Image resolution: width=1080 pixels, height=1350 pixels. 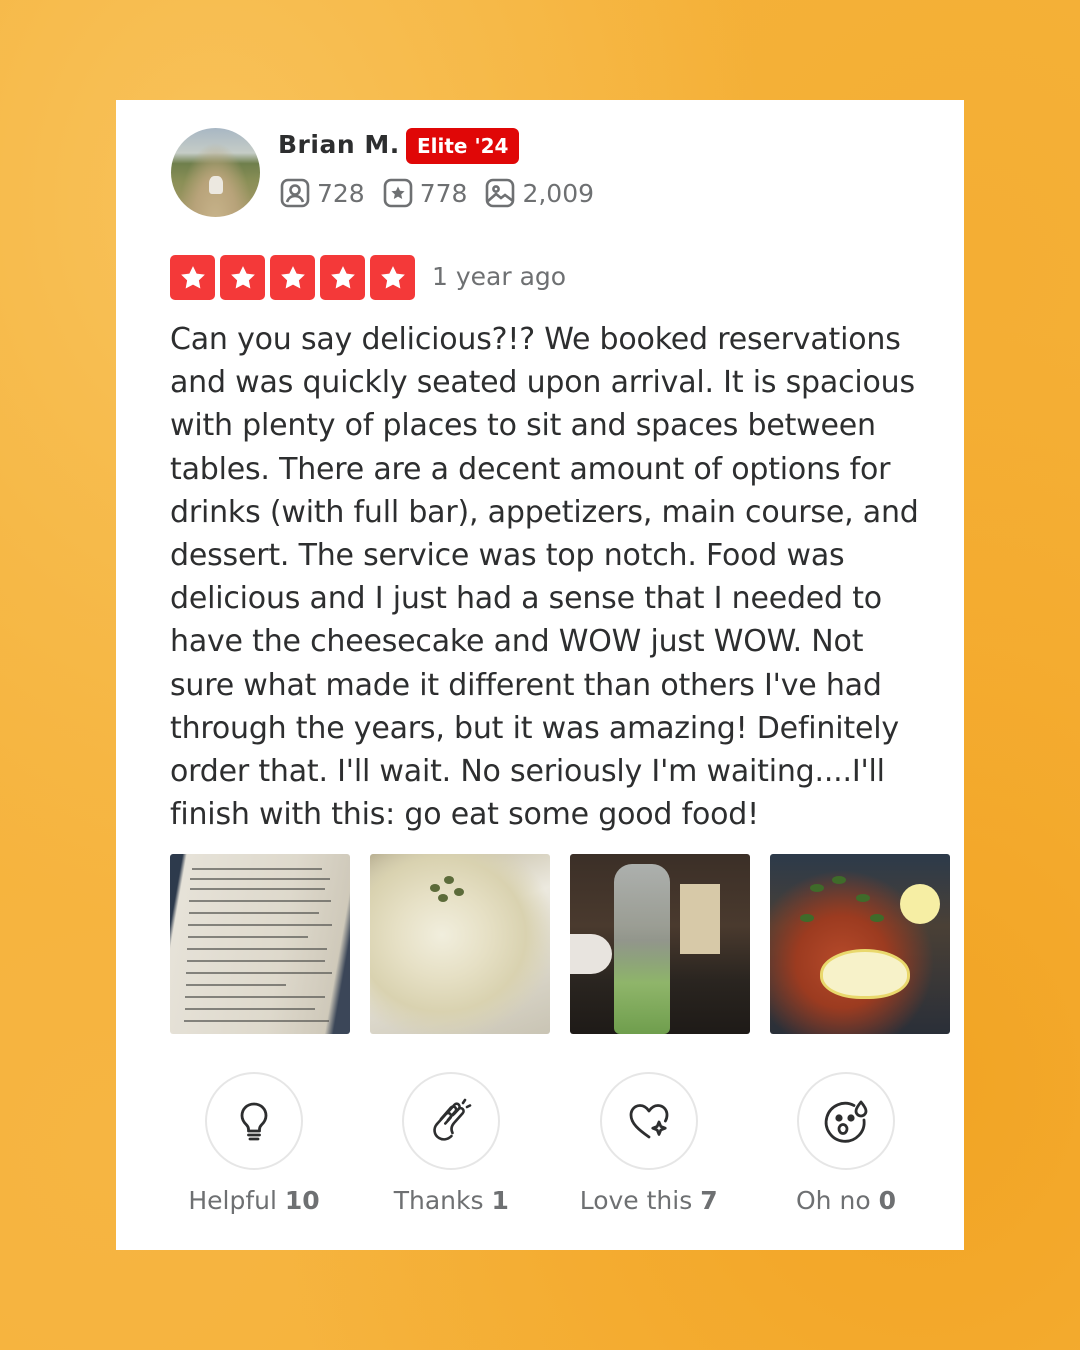 What do you see at coordinates (660, 944) in the screenshot?
I see `drink-photo` at bounding box center [660, 944].